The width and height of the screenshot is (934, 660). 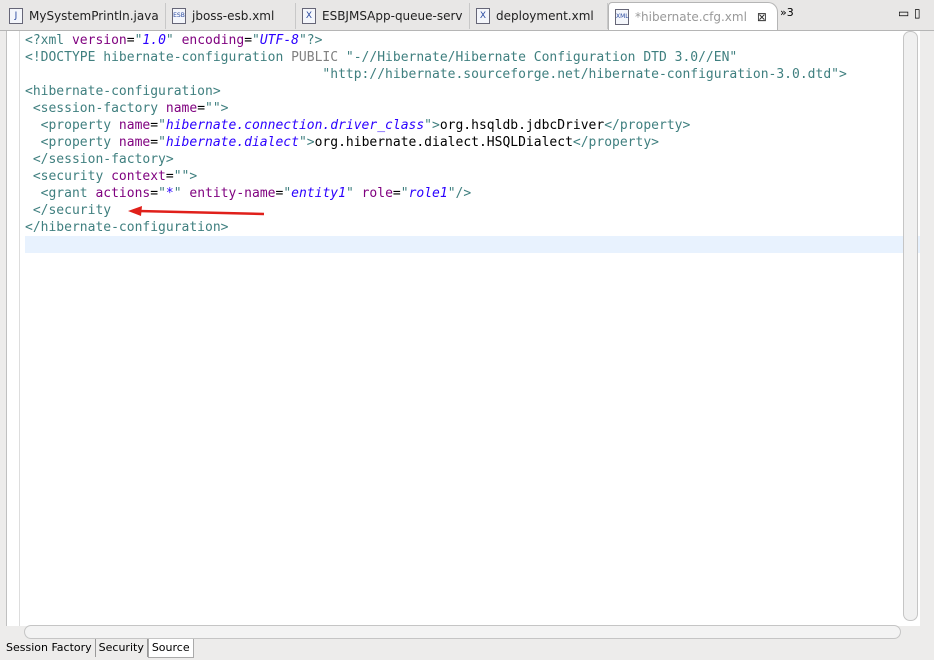 What do you see at coordinates (787, 12) in the screenshot?
I see `tab-overflow-button: »3` at bounding box center [787, 12].